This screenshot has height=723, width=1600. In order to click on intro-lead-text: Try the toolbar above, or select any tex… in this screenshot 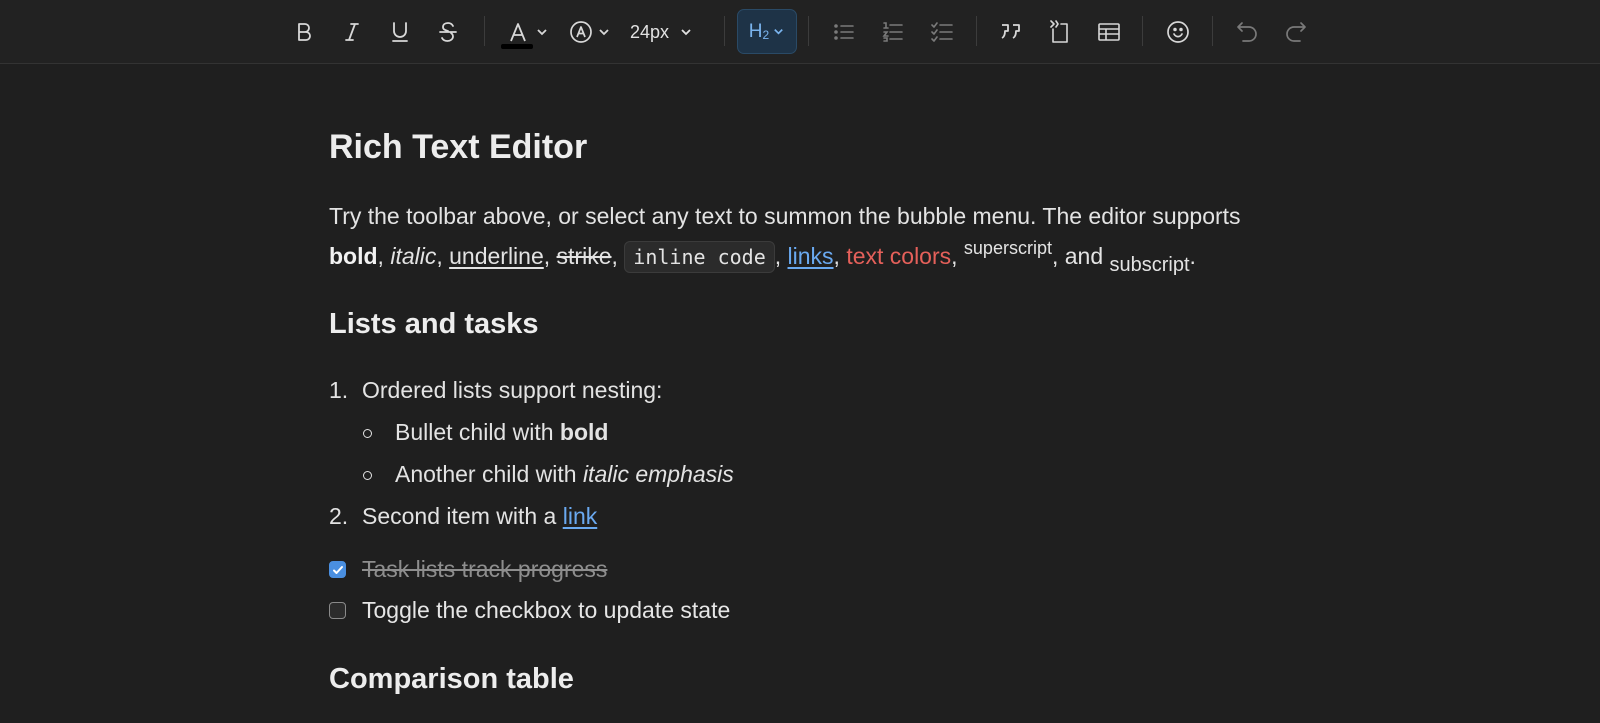, I will do `click(785, 216)`.